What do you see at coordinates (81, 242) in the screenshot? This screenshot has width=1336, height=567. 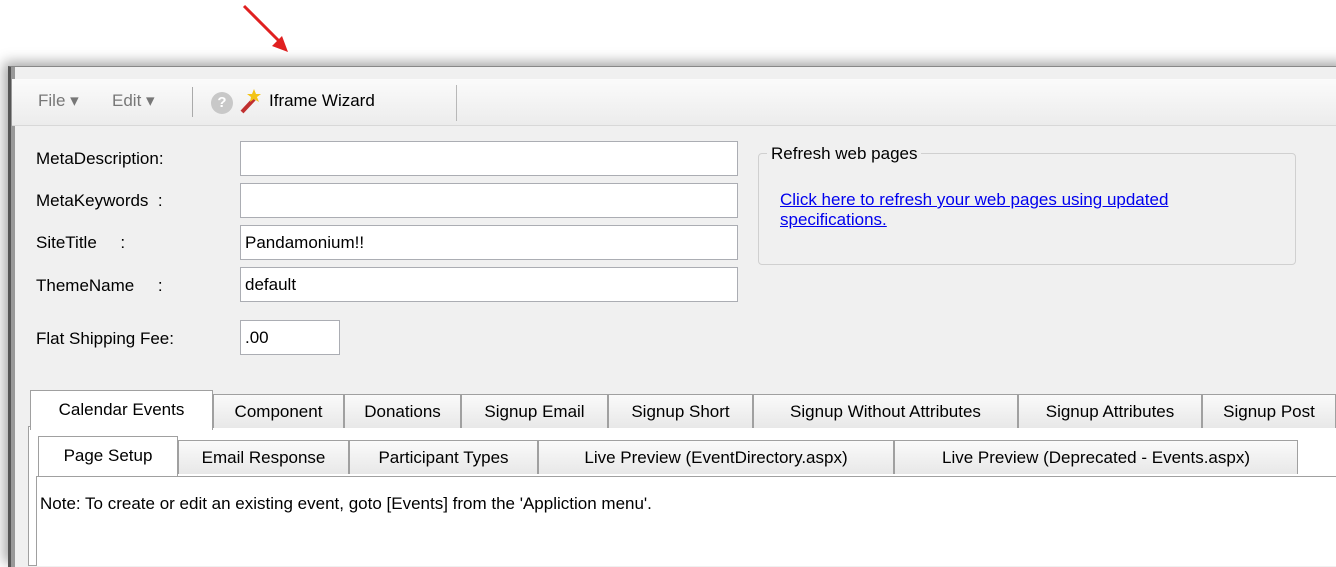 I see `site-title-label: SiteTitle :` at bounding box center [81, 242].